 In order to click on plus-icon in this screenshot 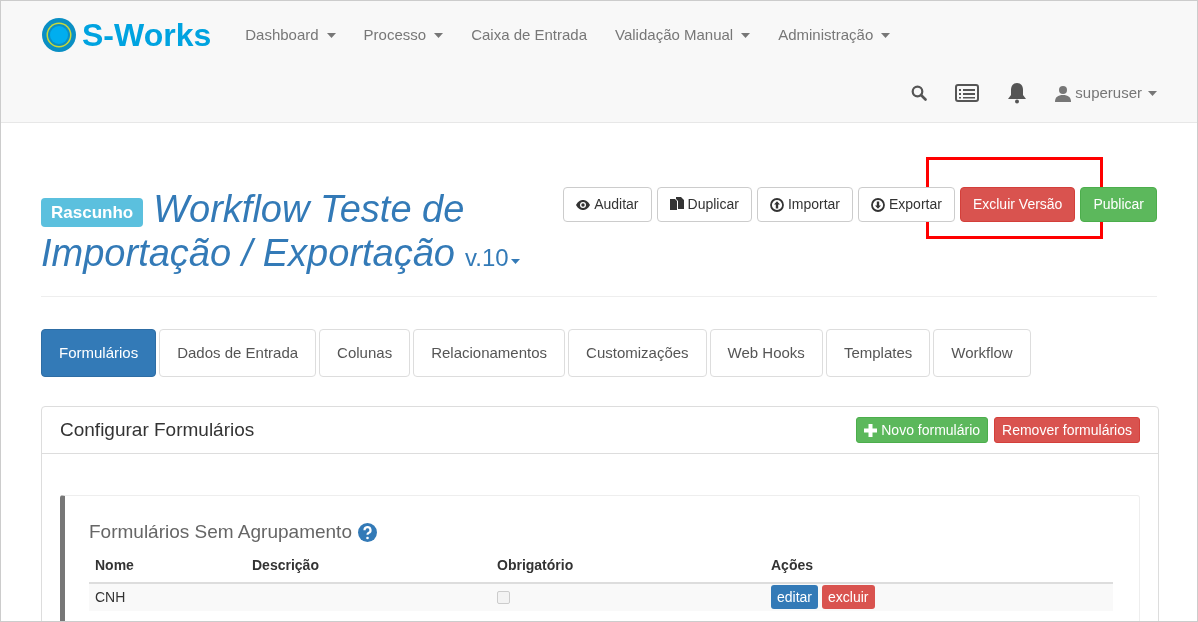, I will do `click(871, 430)`.